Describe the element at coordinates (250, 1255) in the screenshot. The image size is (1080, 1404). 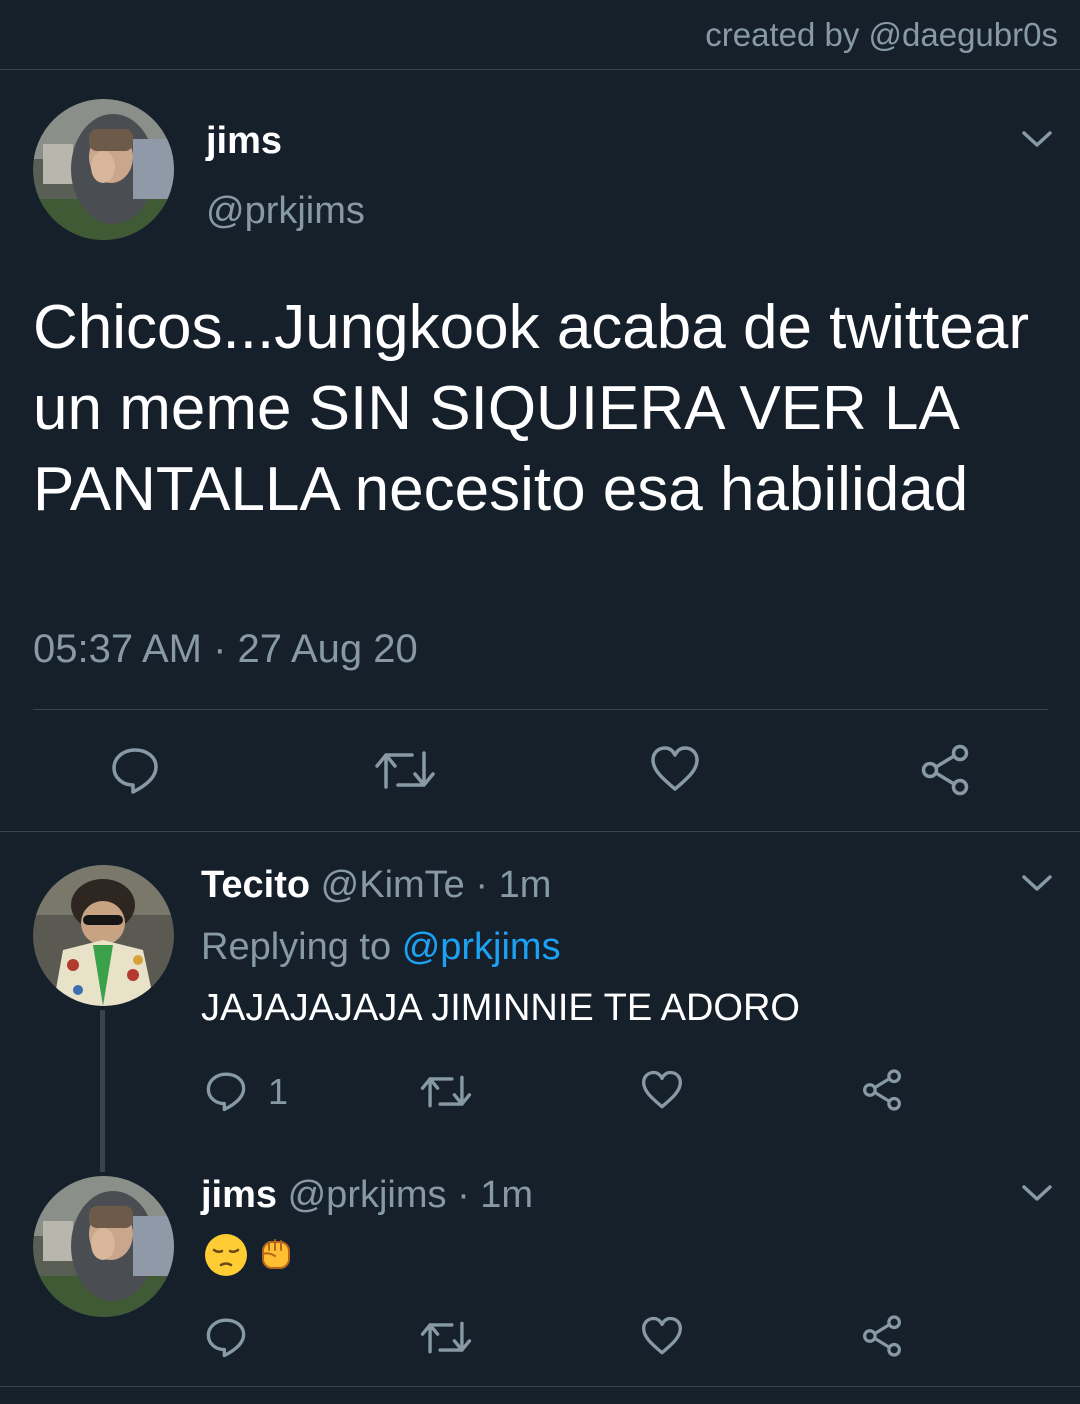
I see `reply-emojis` at that location.